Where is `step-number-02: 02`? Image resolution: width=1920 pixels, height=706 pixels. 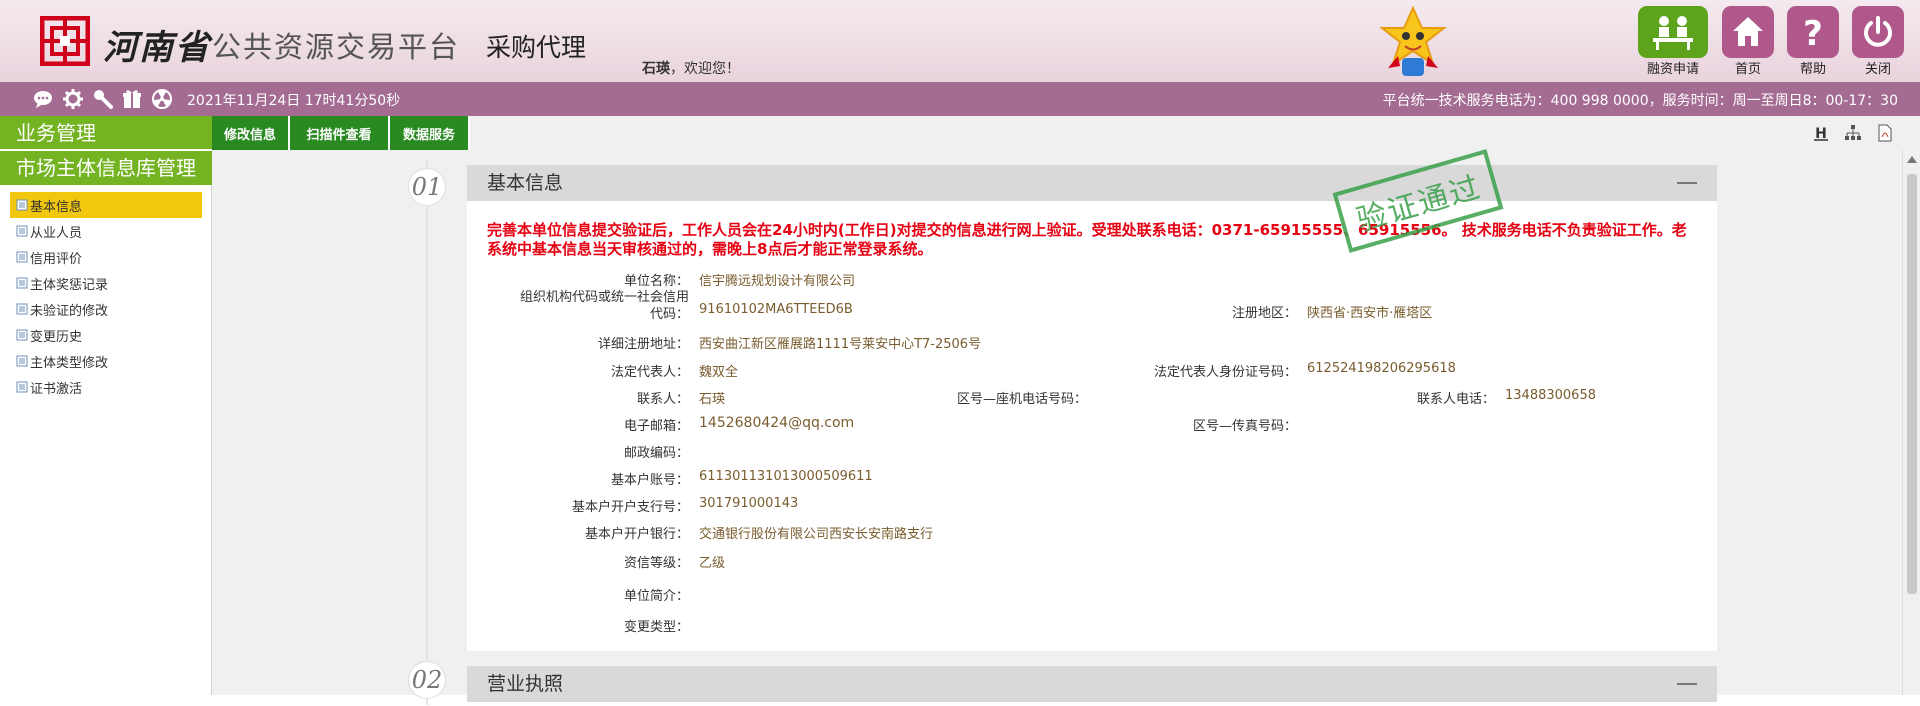
step-number-02: 02 is located at coordinates (427, 680).